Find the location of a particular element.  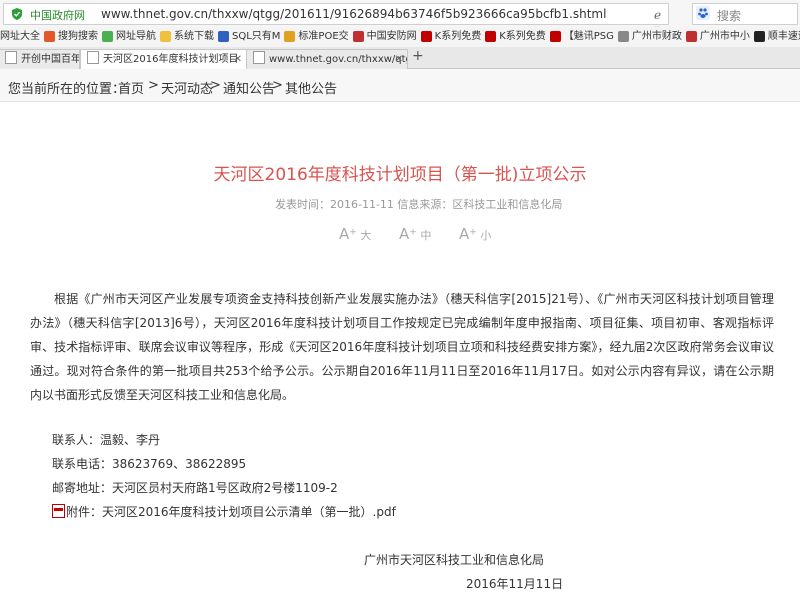

bookmark-item: 标准POE交 is located at coordinates (316, 37).